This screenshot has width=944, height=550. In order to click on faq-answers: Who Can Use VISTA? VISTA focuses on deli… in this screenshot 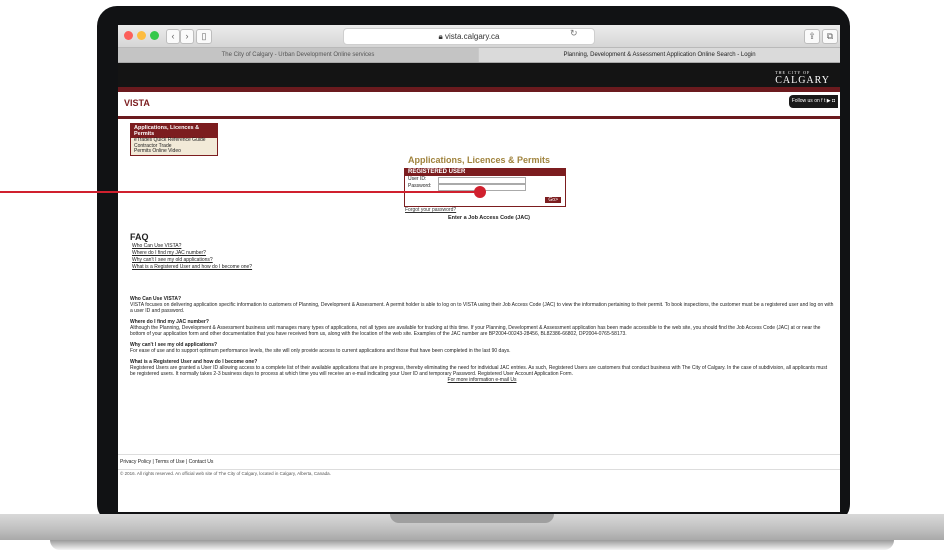, I will do `click(482, 337)`.